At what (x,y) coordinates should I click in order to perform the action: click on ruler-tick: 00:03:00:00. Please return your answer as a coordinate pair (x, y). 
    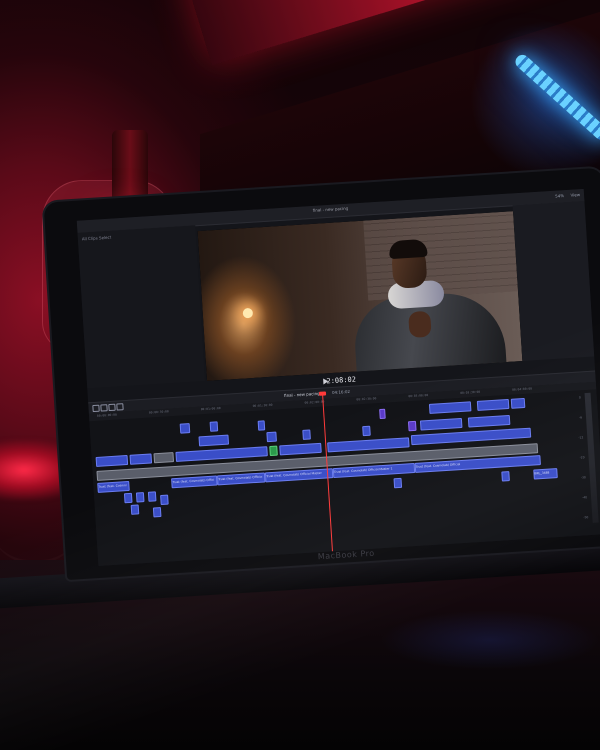
    Looking at the image, I should click on (418, 395).